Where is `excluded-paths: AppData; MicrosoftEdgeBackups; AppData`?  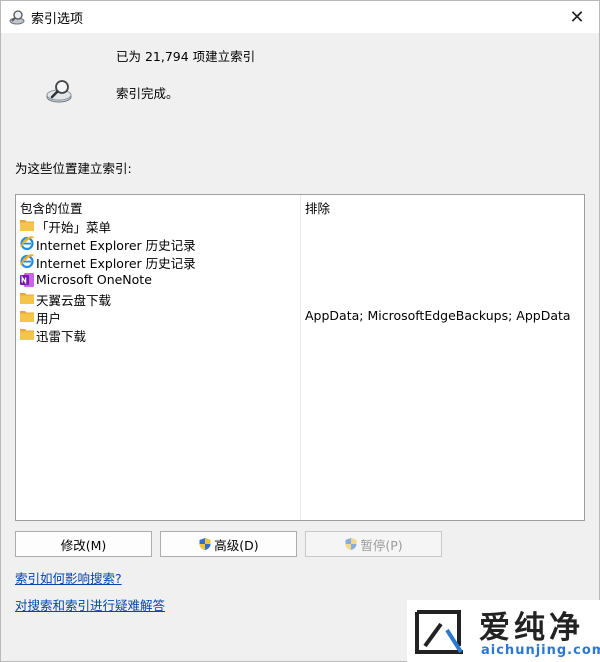
excluded-paths: AppData; MicrosoftEdgeBackups; AppData is located at coordinates (438, 315).